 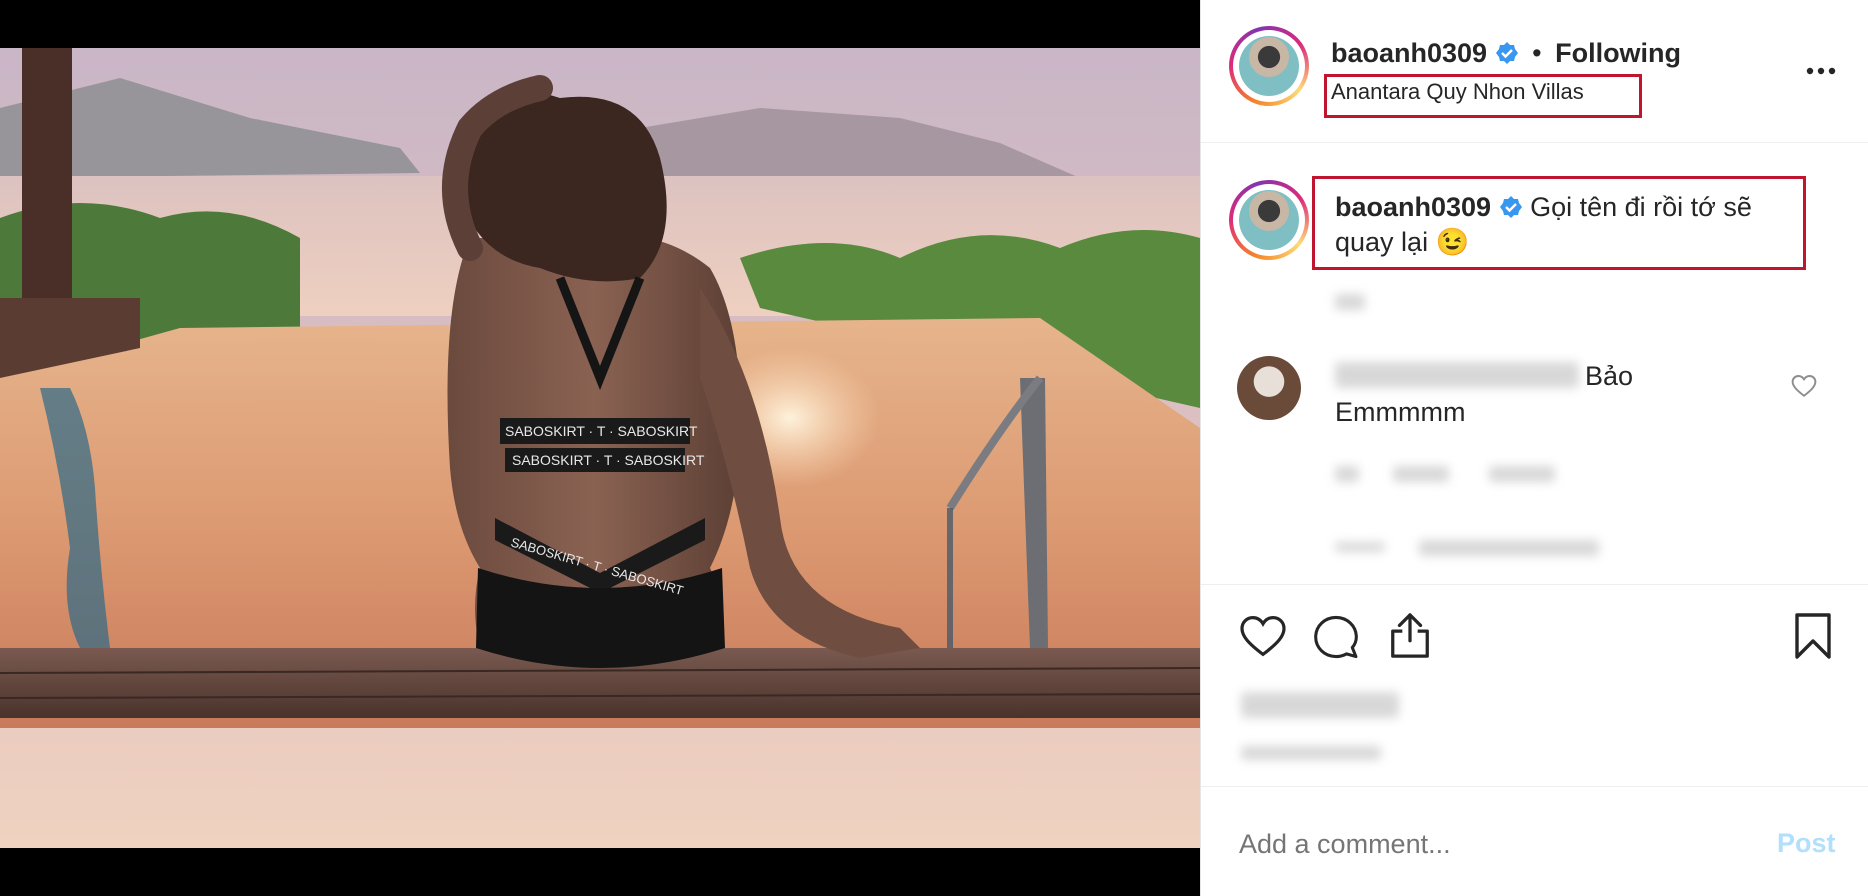 What do you see at coordinates (1813, 636) in the screenshot?
I see `bookmark-icon` at bounding box center [1813, 636].